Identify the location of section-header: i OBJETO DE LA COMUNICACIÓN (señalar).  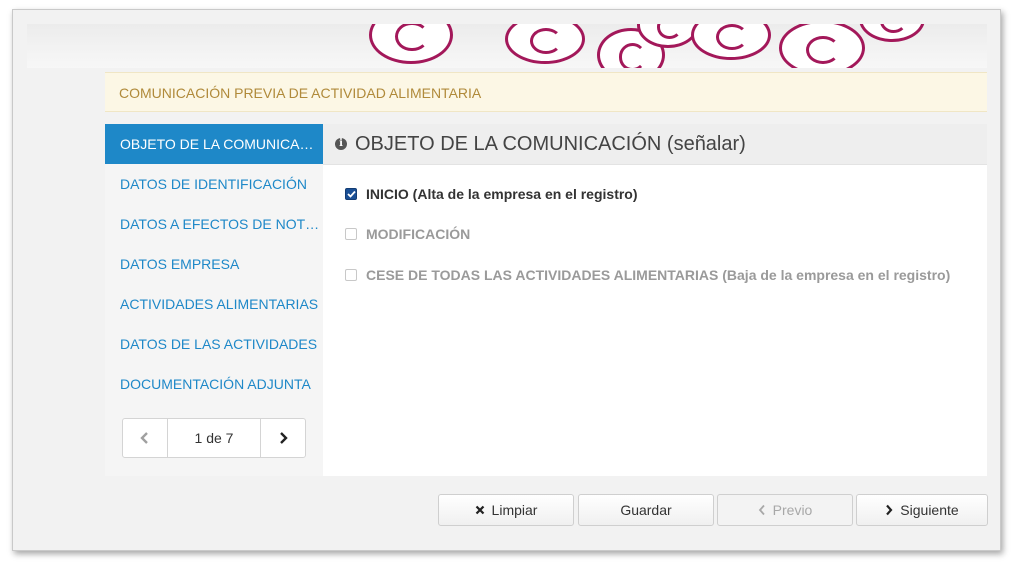
(655, 144).